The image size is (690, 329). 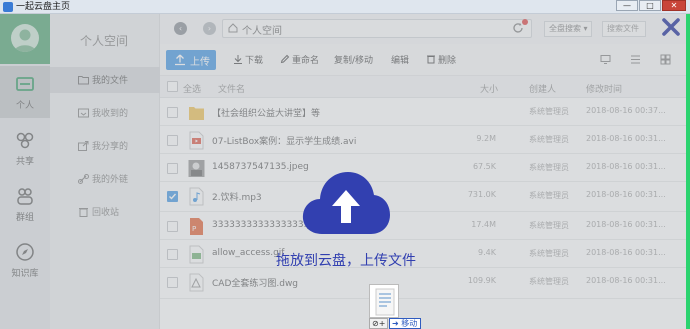 What do you see at coordinates (8, 7) in the screenshot?
I see `app-icon` at bounding box center [8, 7].